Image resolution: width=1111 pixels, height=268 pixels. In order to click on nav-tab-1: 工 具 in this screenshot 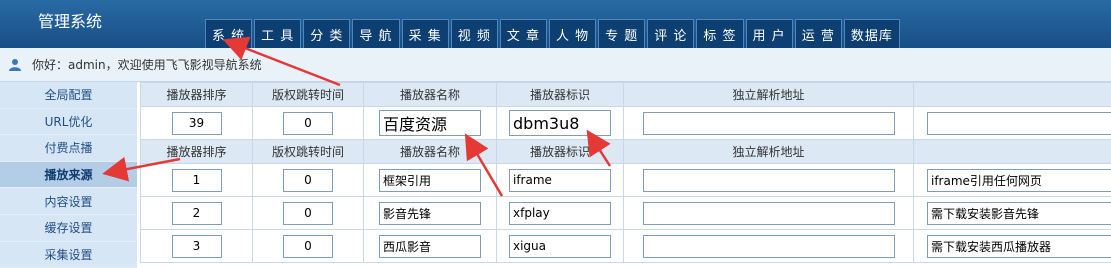, I will do `click(278, 33)`.